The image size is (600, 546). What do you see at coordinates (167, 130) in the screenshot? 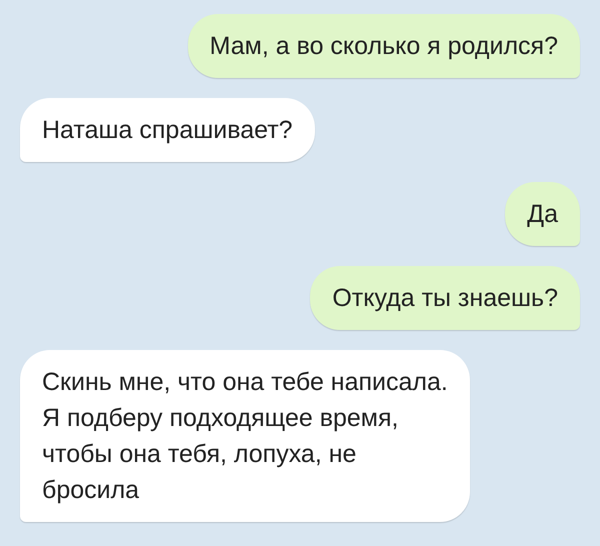
I see `message-bubble: Наташа спрашивает?` at bounding box center [167, 130].